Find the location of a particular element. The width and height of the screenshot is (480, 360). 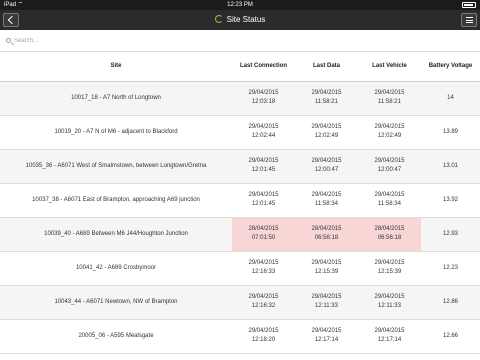

battery-voltage-cell: 12.66 is located at coordinates (450, 335).